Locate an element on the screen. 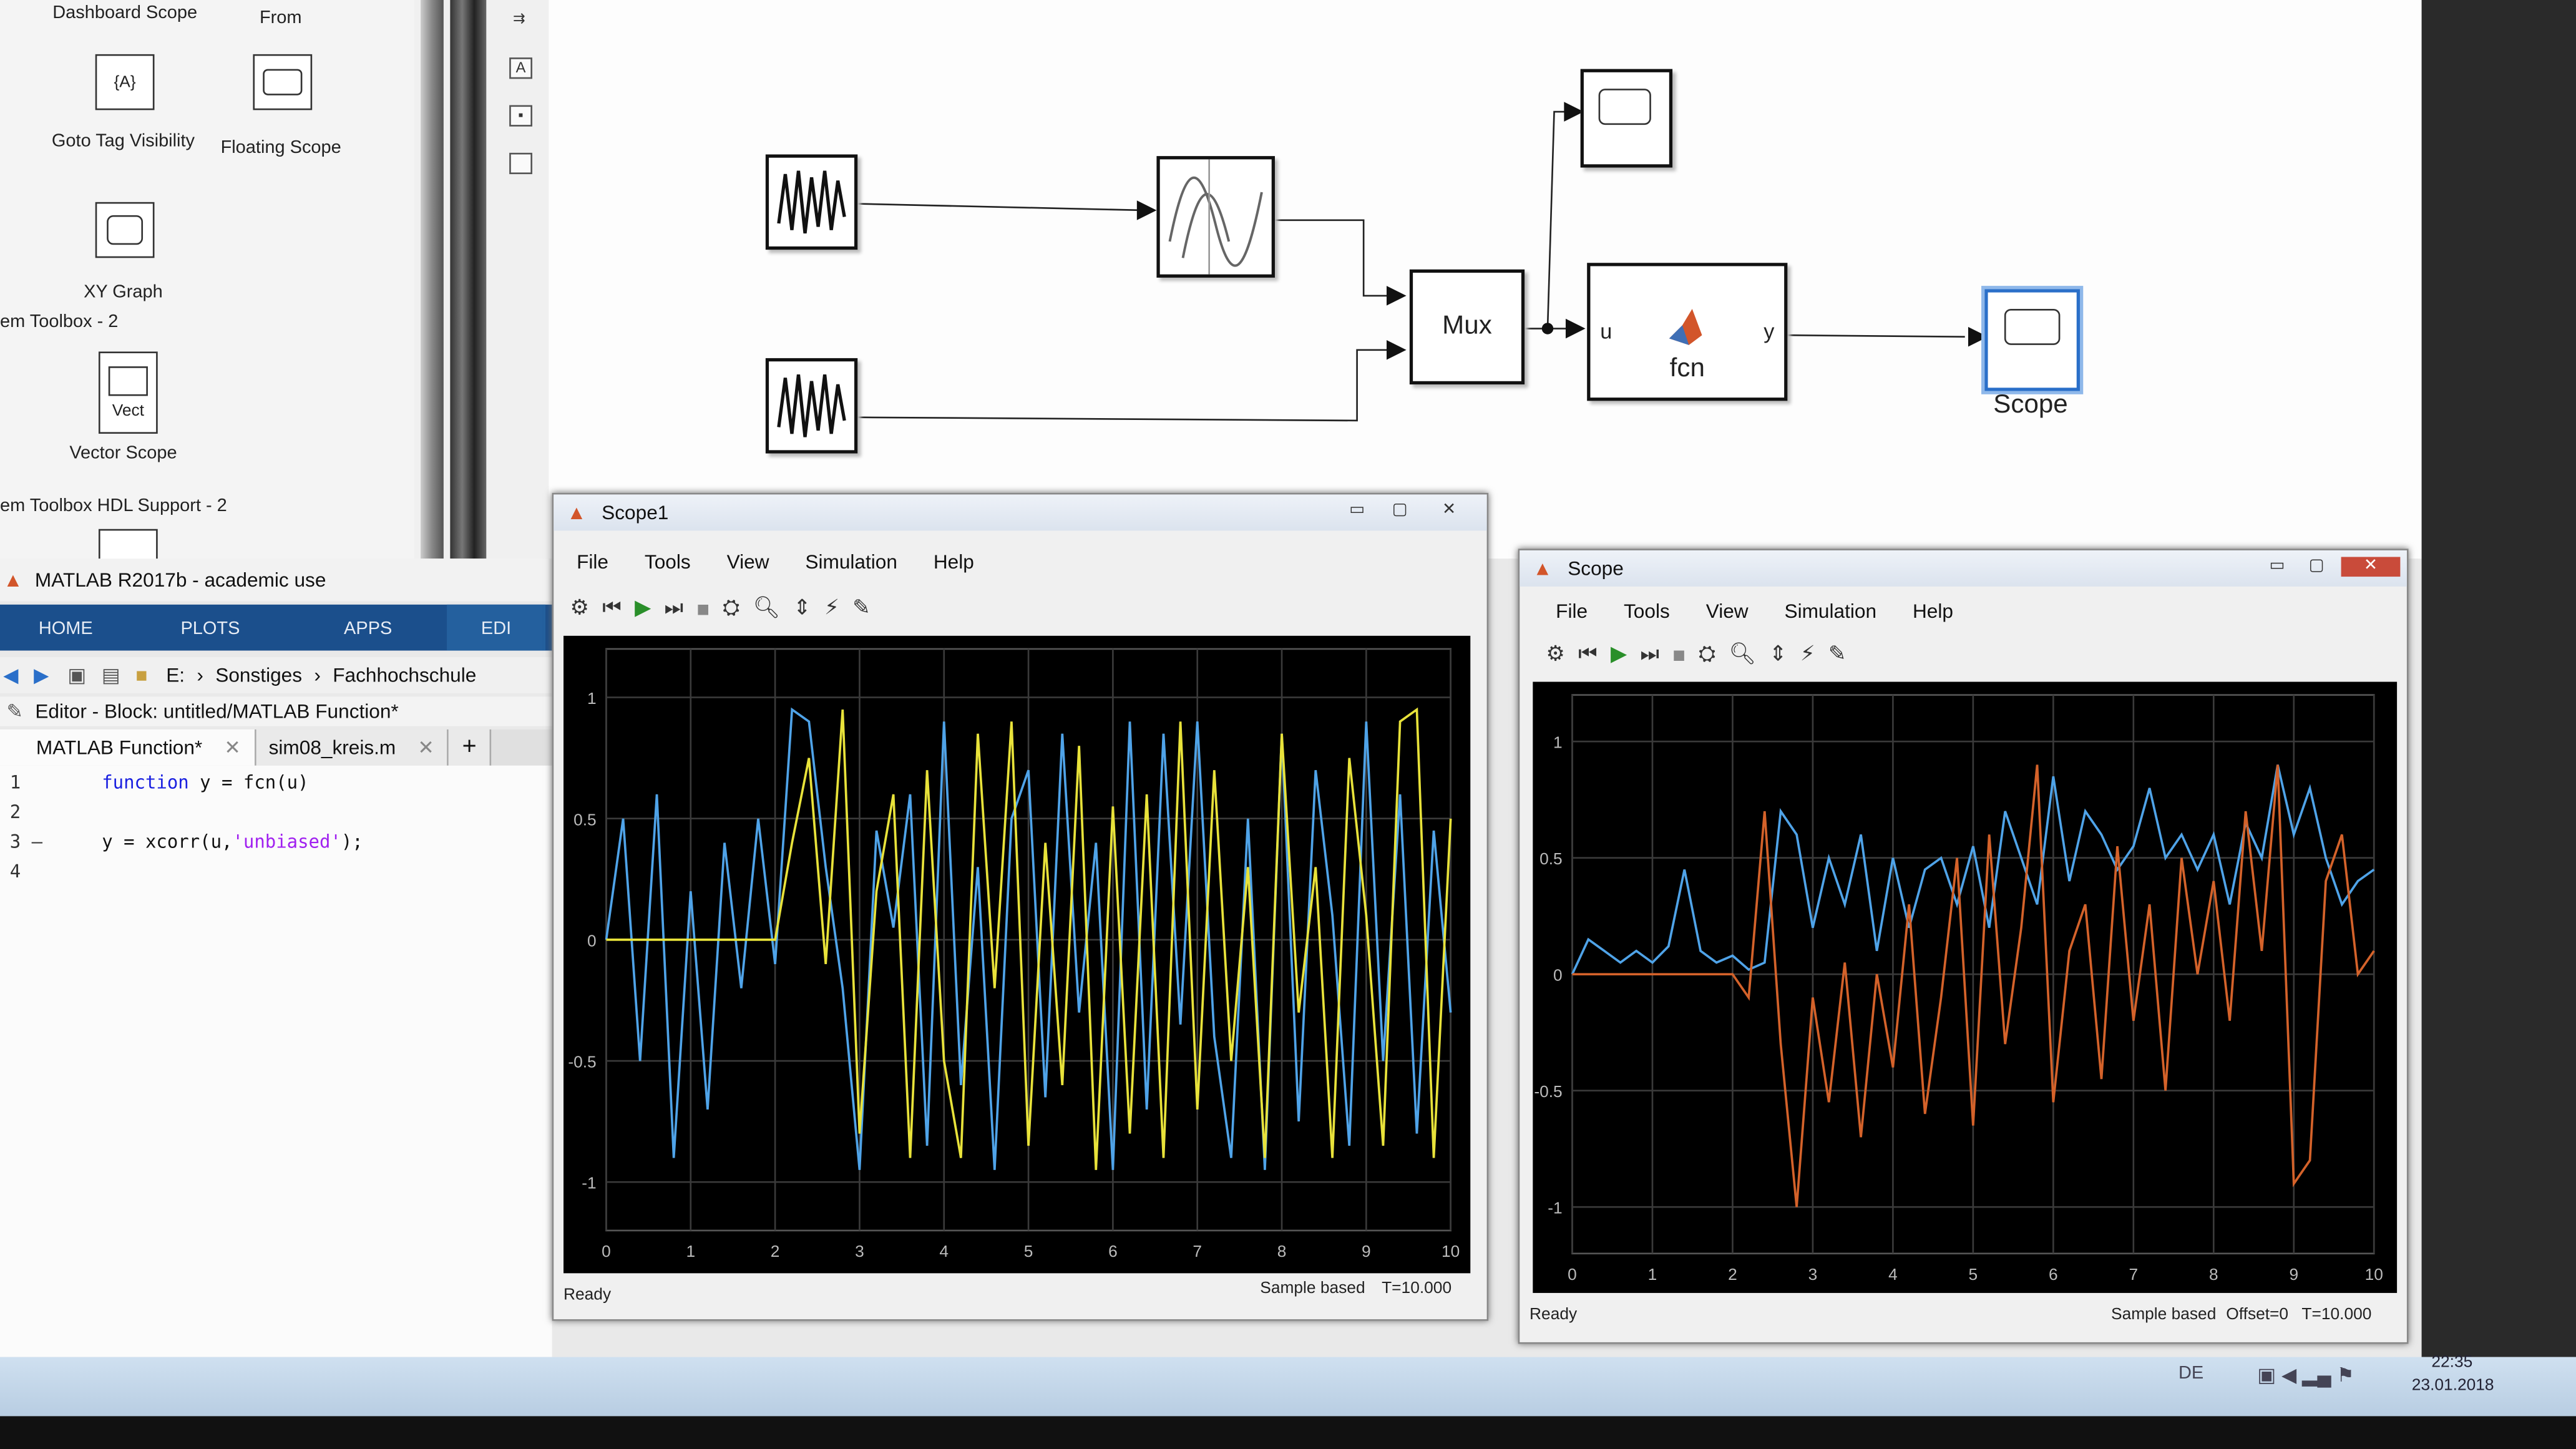 The height and width of the screenshot is (1449, 2576). clock-time: 22:35 is located at coordinates (2451, 1363).